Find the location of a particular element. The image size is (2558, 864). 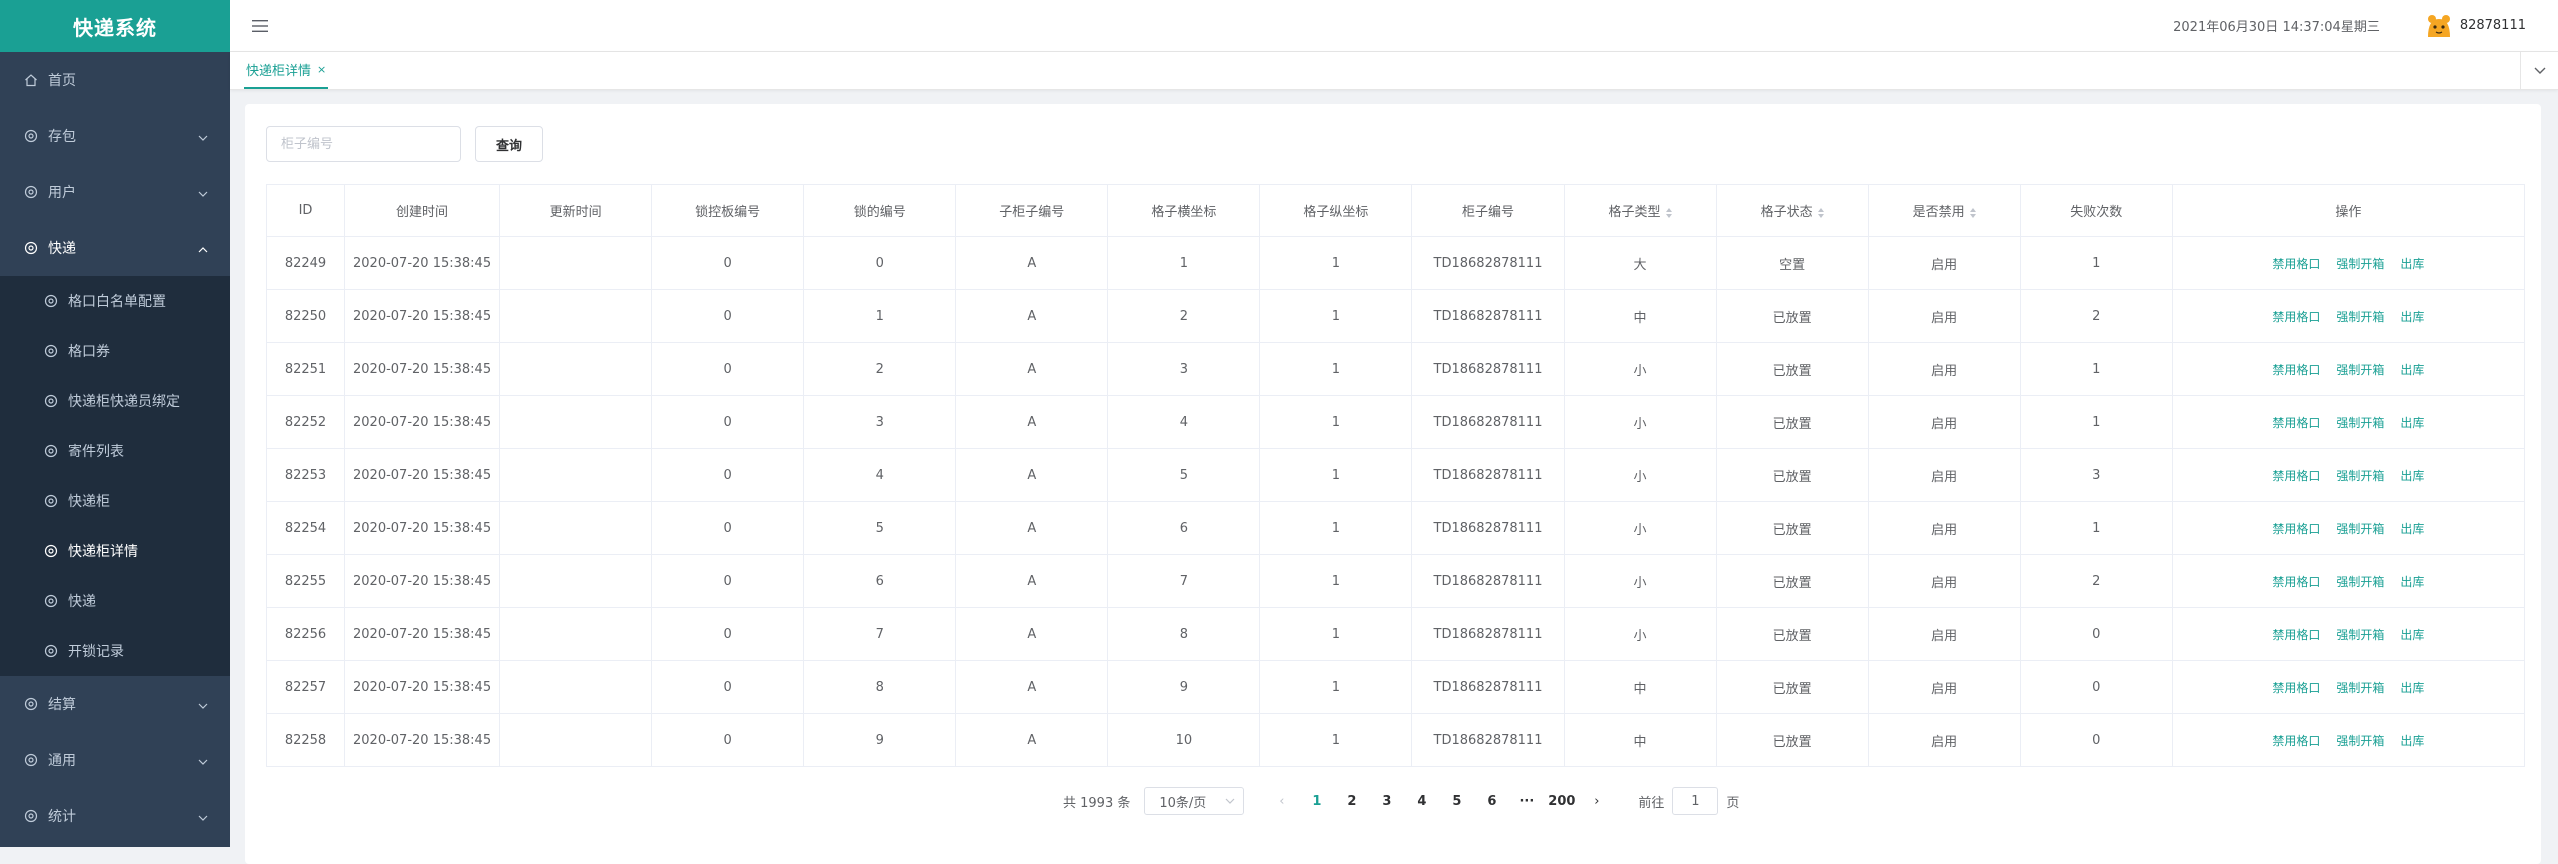

query-button: 查询 is located at coordinates (509, 144).